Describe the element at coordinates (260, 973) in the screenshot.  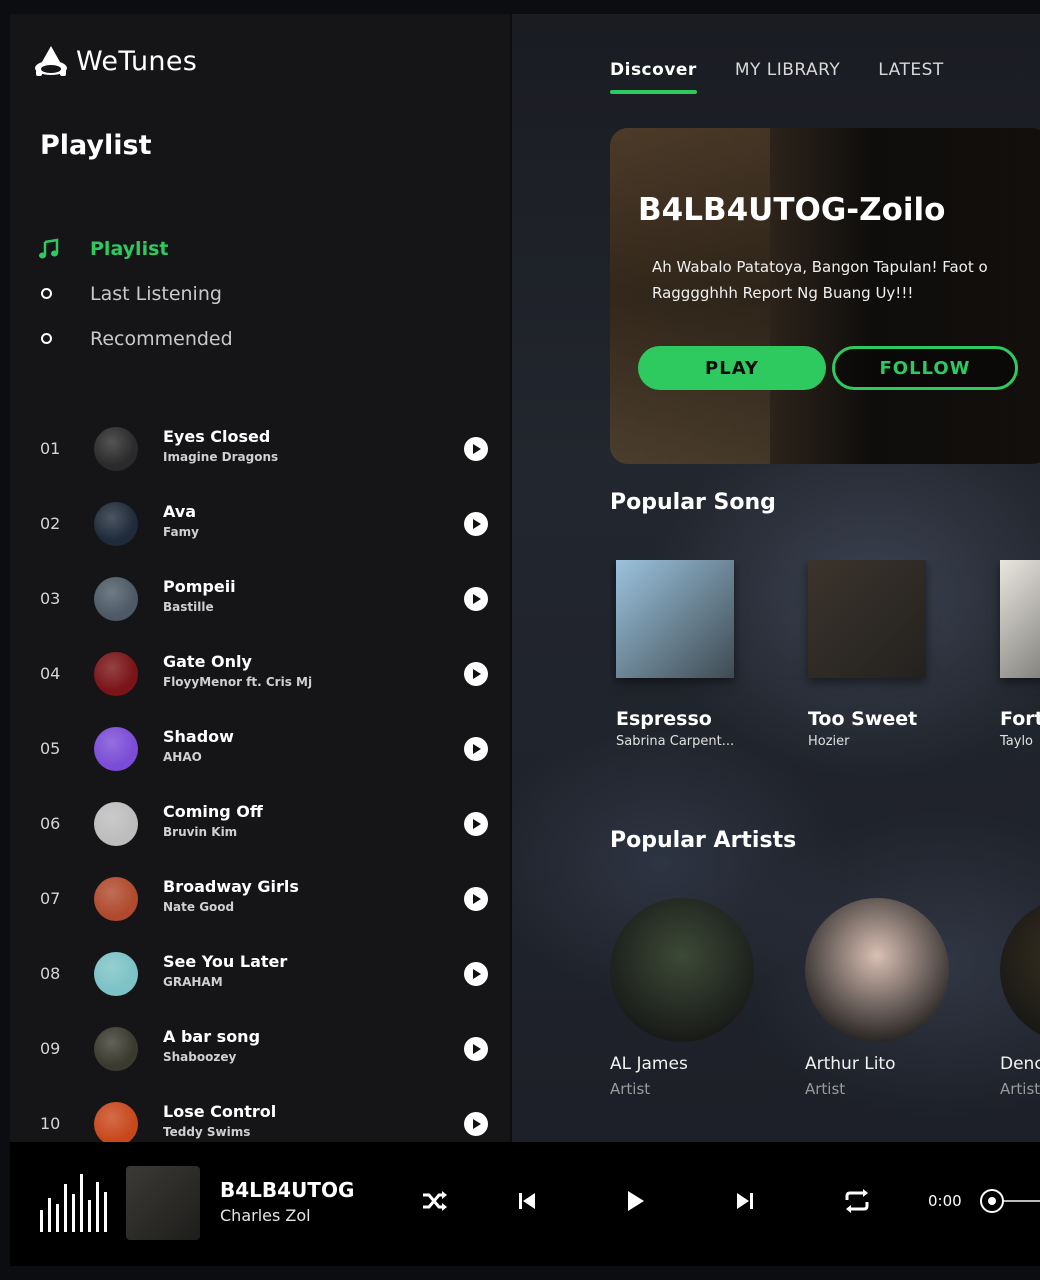
I see `track-row: 08 See You Later GRAHAM` at that location.